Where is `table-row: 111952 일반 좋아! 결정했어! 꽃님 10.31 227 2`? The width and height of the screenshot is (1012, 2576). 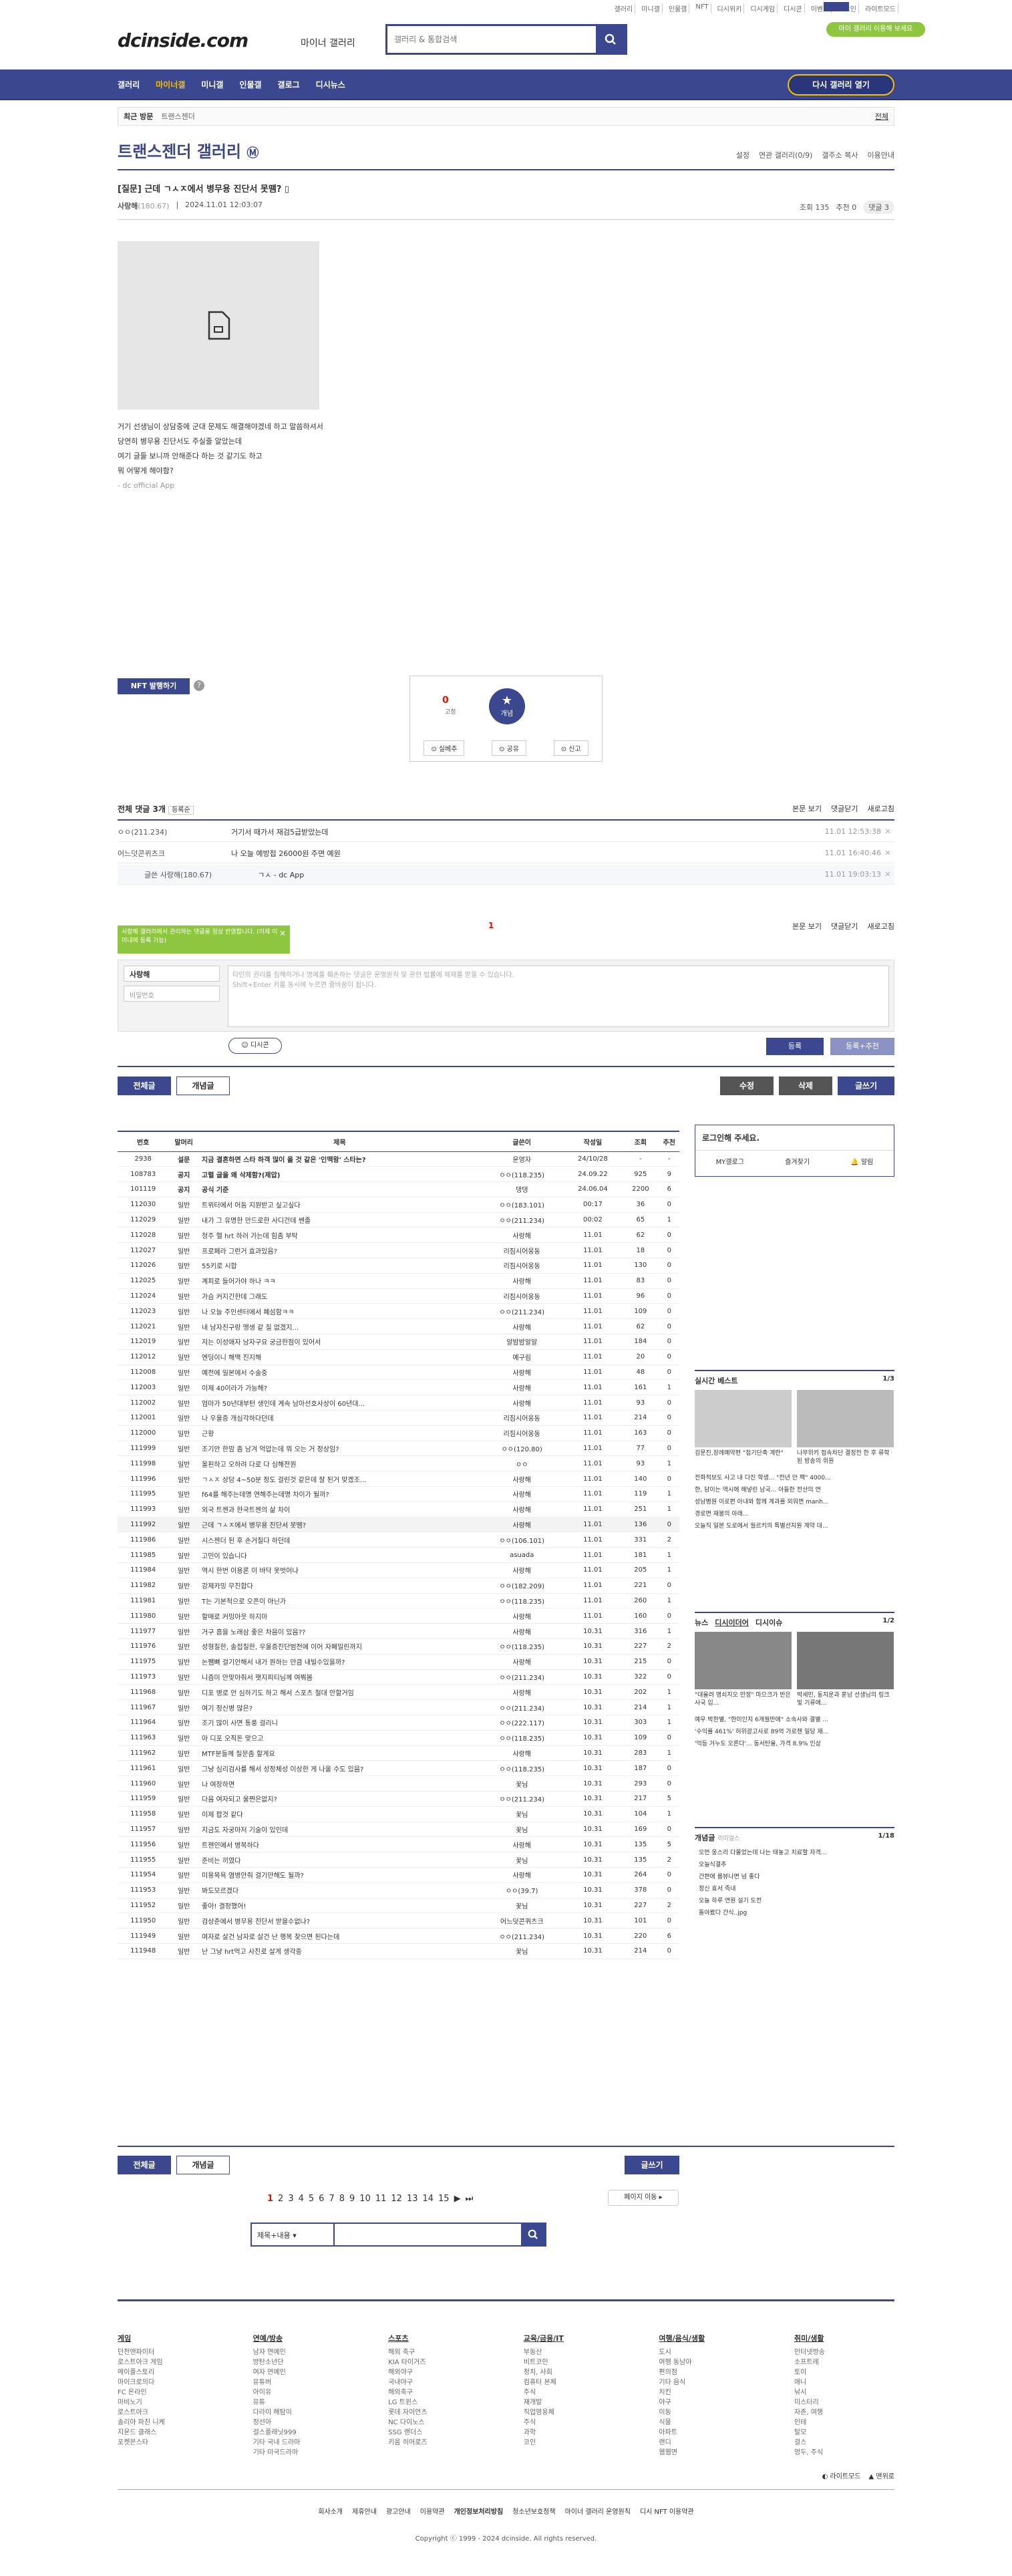 table-row: 111952 일반 좋아! 결정했어! 꽃님 10.31 227 2 is located at coordinates (398, 1906).